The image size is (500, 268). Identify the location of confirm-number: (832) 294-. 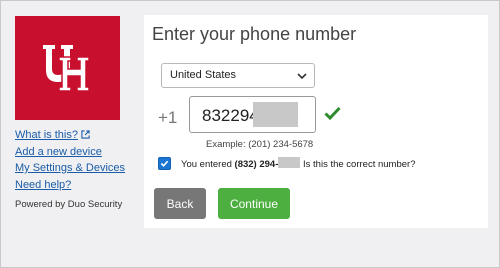
(256, 164).